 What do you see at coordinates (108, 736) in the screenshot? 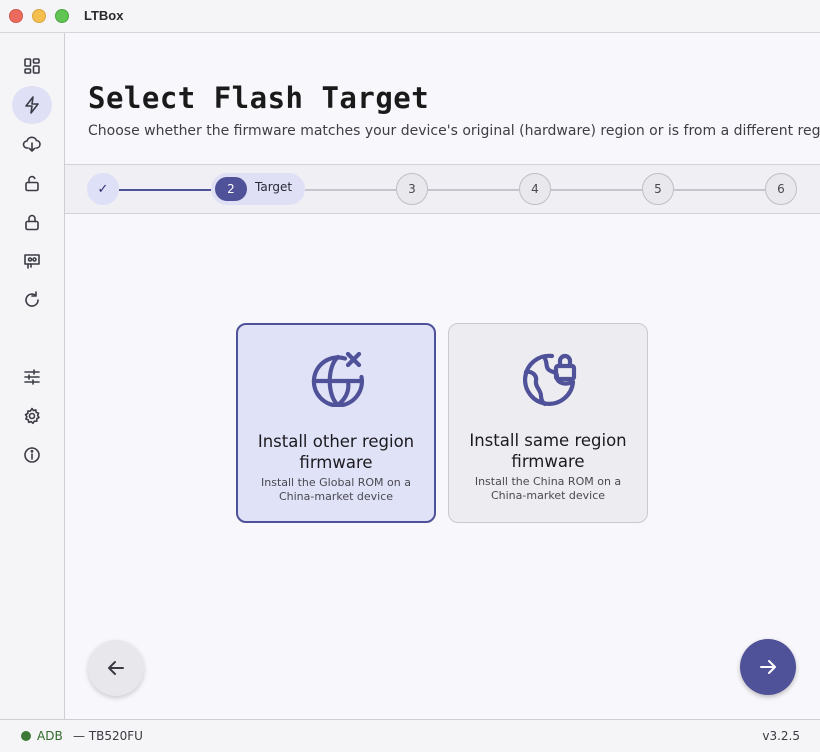
I see `device-model: — TB520FU` at bounding box center [108, 736].